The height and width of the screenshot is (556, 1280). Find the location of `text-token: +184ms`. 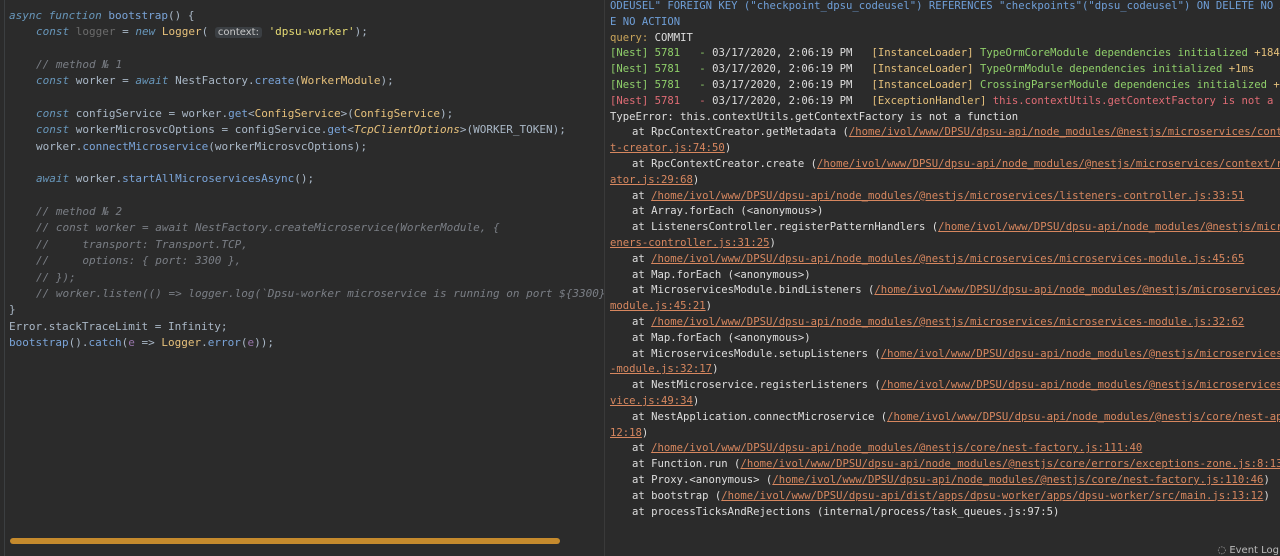

text-token: +184ms is located at coordinates (1267, 53).